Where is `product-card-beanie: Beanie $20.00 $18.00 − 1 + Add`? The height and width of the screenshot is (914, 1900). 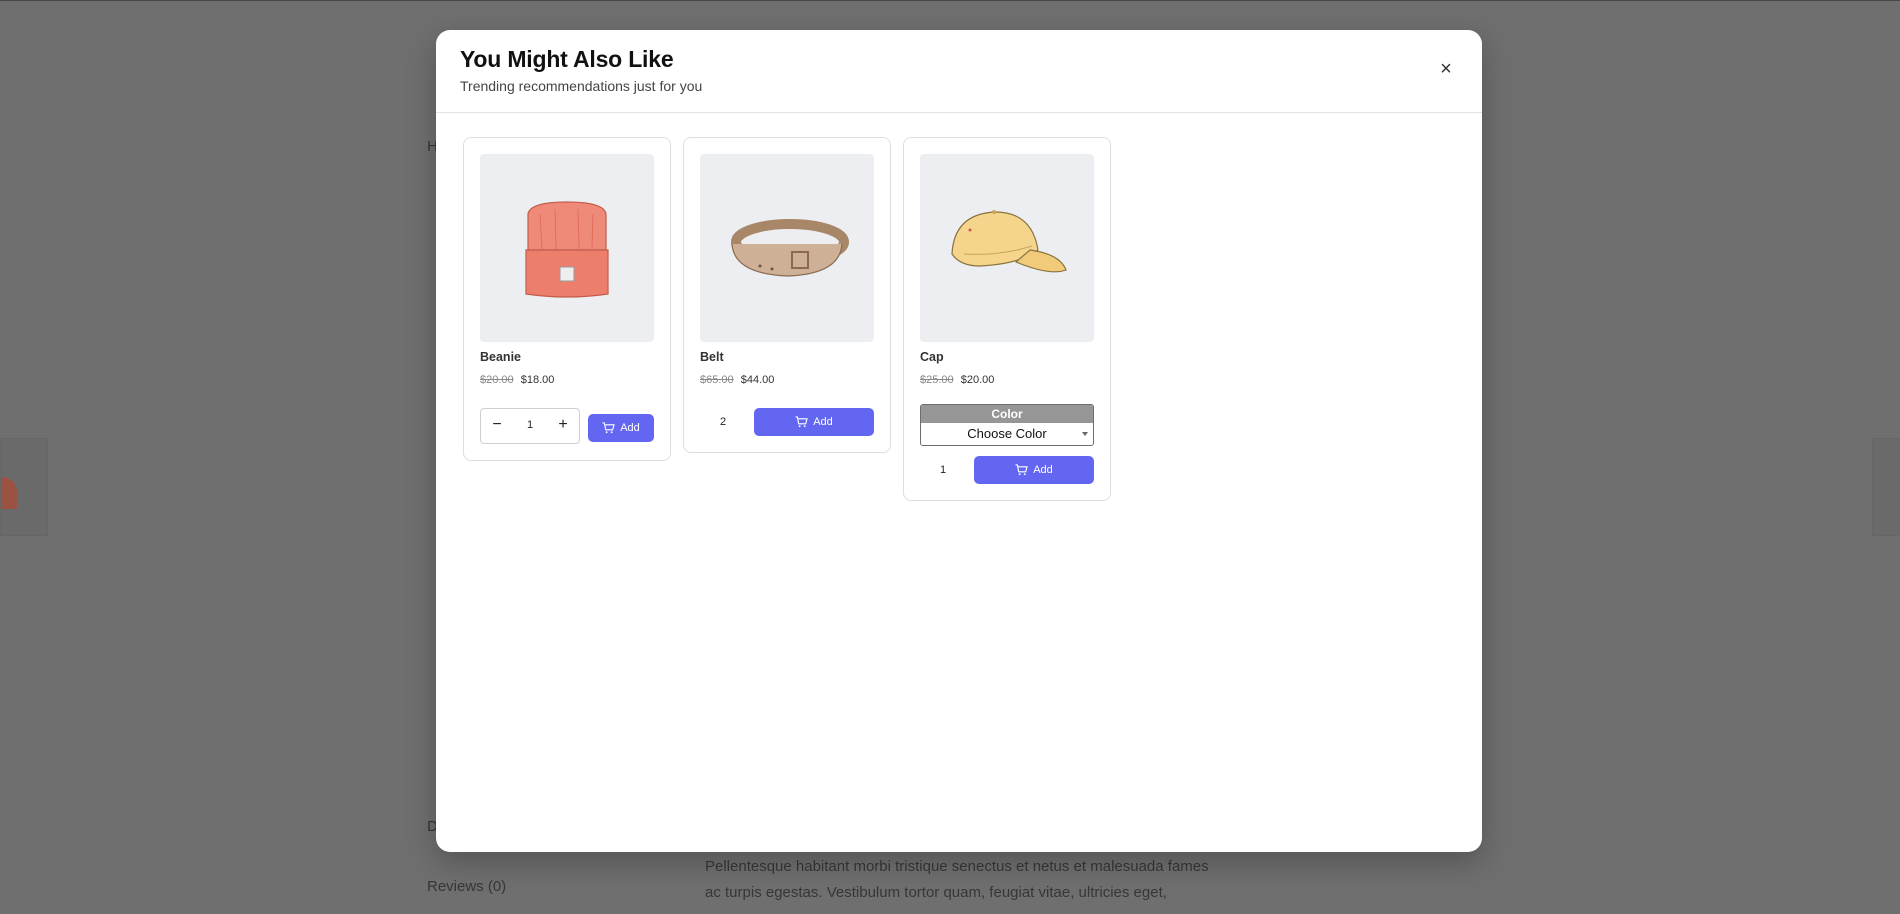
product-card-beanie: Beanie $20.00 $18.00 − 1 + Add is located at coordinates (567, 299).